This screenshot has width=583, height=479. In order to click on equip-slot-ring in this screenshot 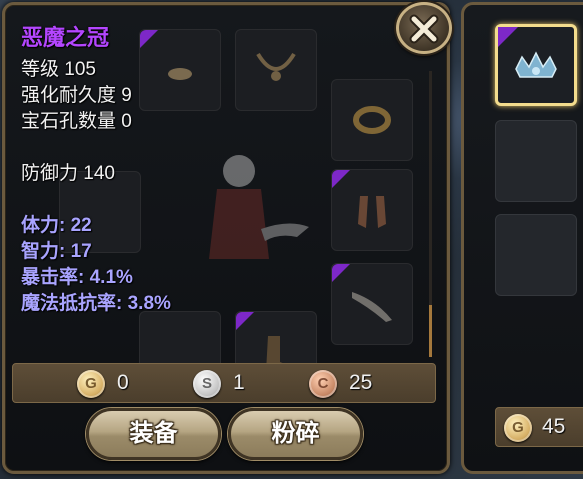, I will do `click(372, 120)`.